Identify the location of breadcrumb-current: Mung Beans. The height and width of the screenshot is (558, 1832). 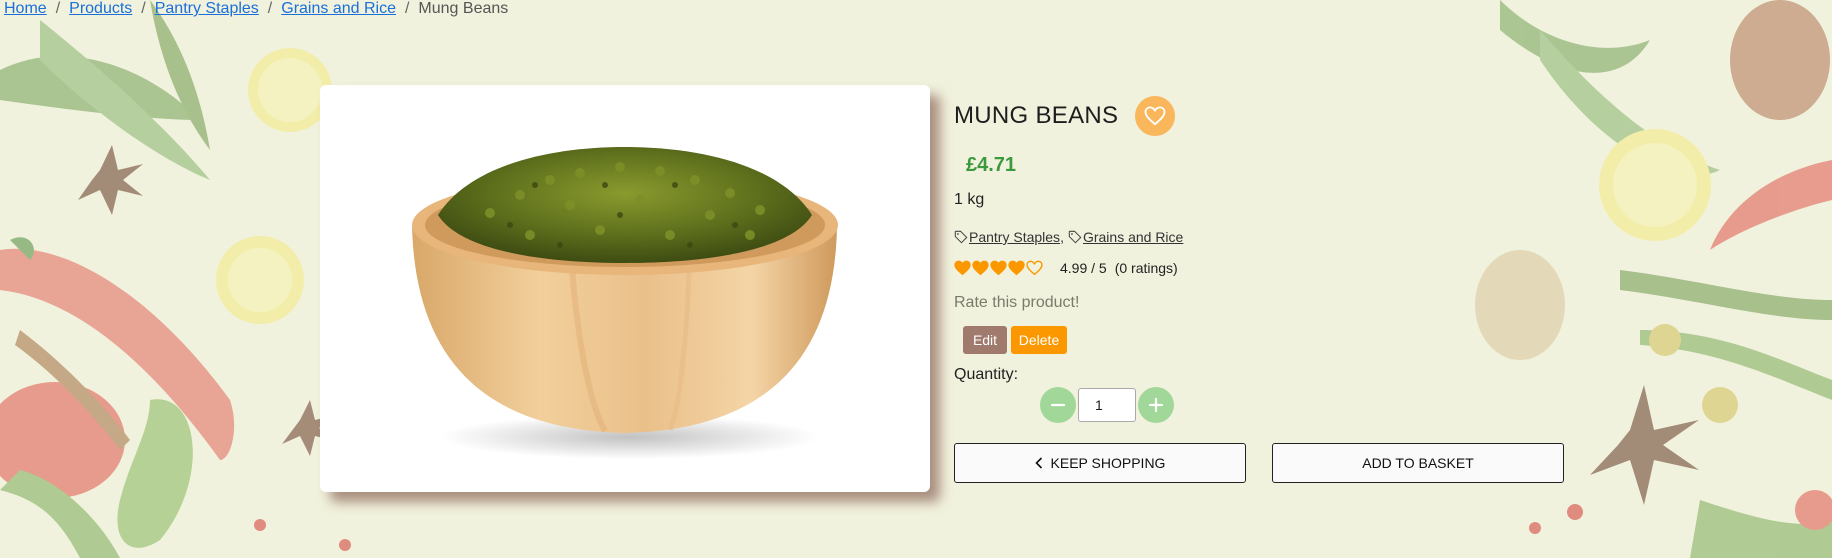
(463, 8).